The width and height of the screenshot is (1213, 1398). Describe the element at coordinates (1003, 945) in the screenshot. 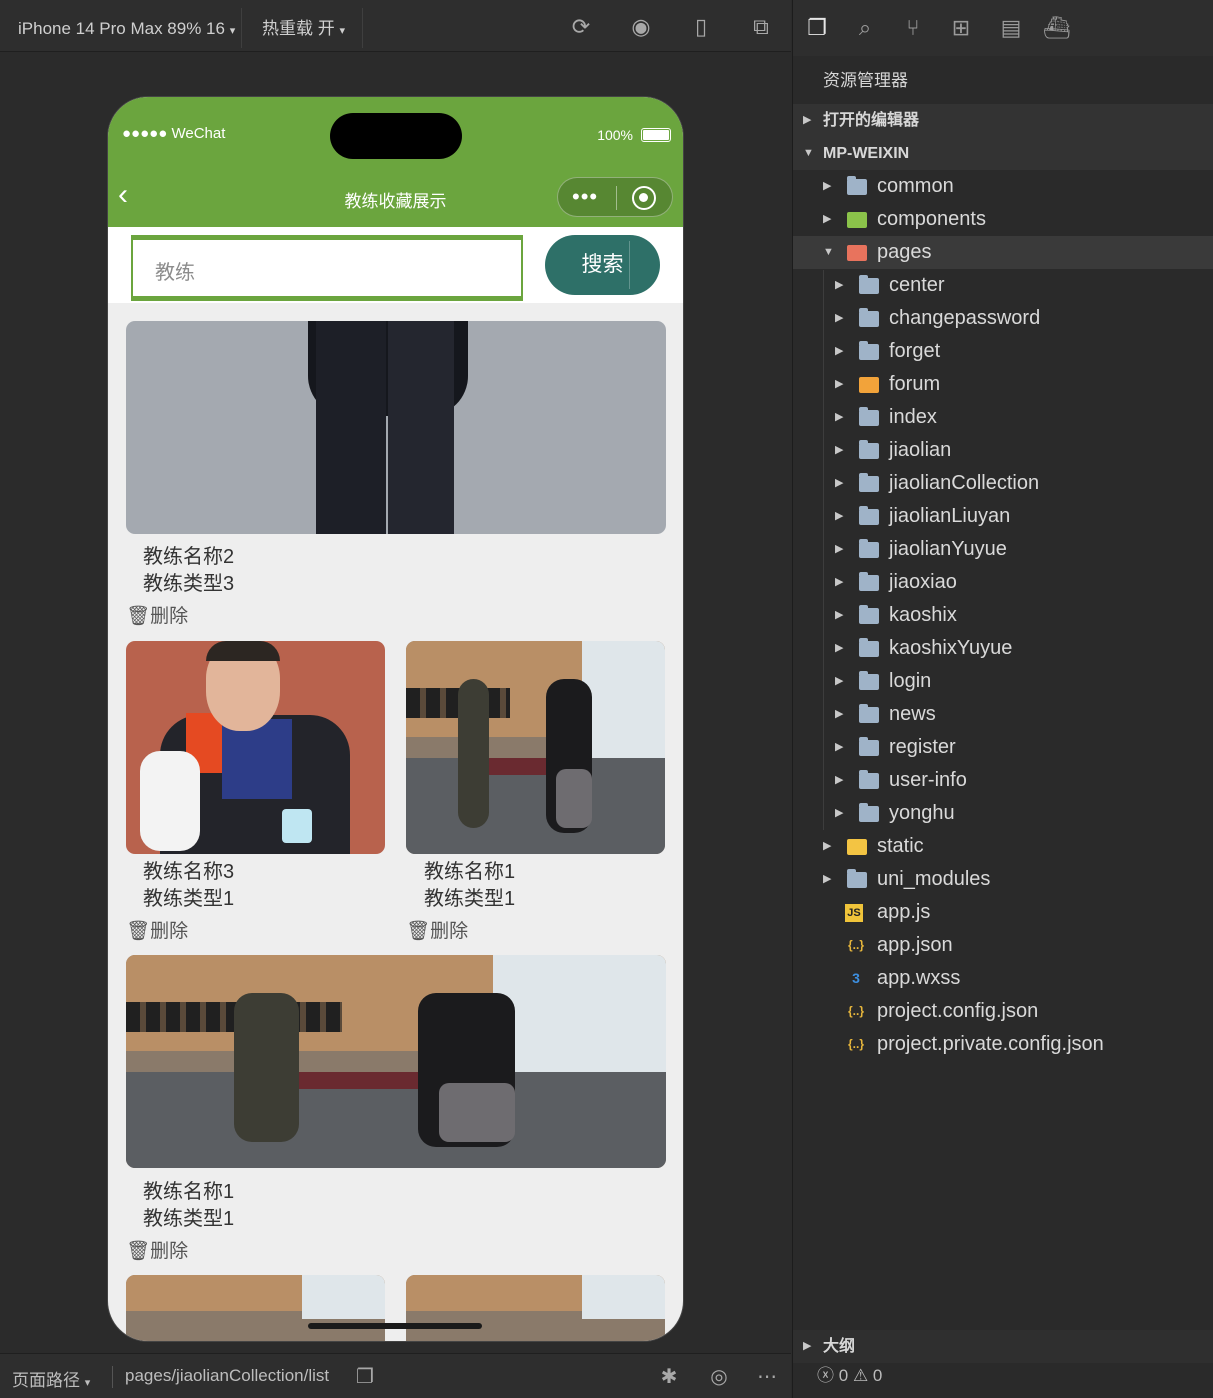

I see `tree-item-app-json: {..} app.json` at that location.